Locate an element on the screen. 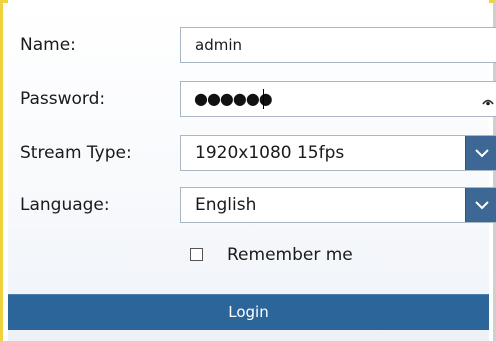 This screenshot has width=496, height=341. password-input: ●●●●●● is located at coordinates (338, 99).